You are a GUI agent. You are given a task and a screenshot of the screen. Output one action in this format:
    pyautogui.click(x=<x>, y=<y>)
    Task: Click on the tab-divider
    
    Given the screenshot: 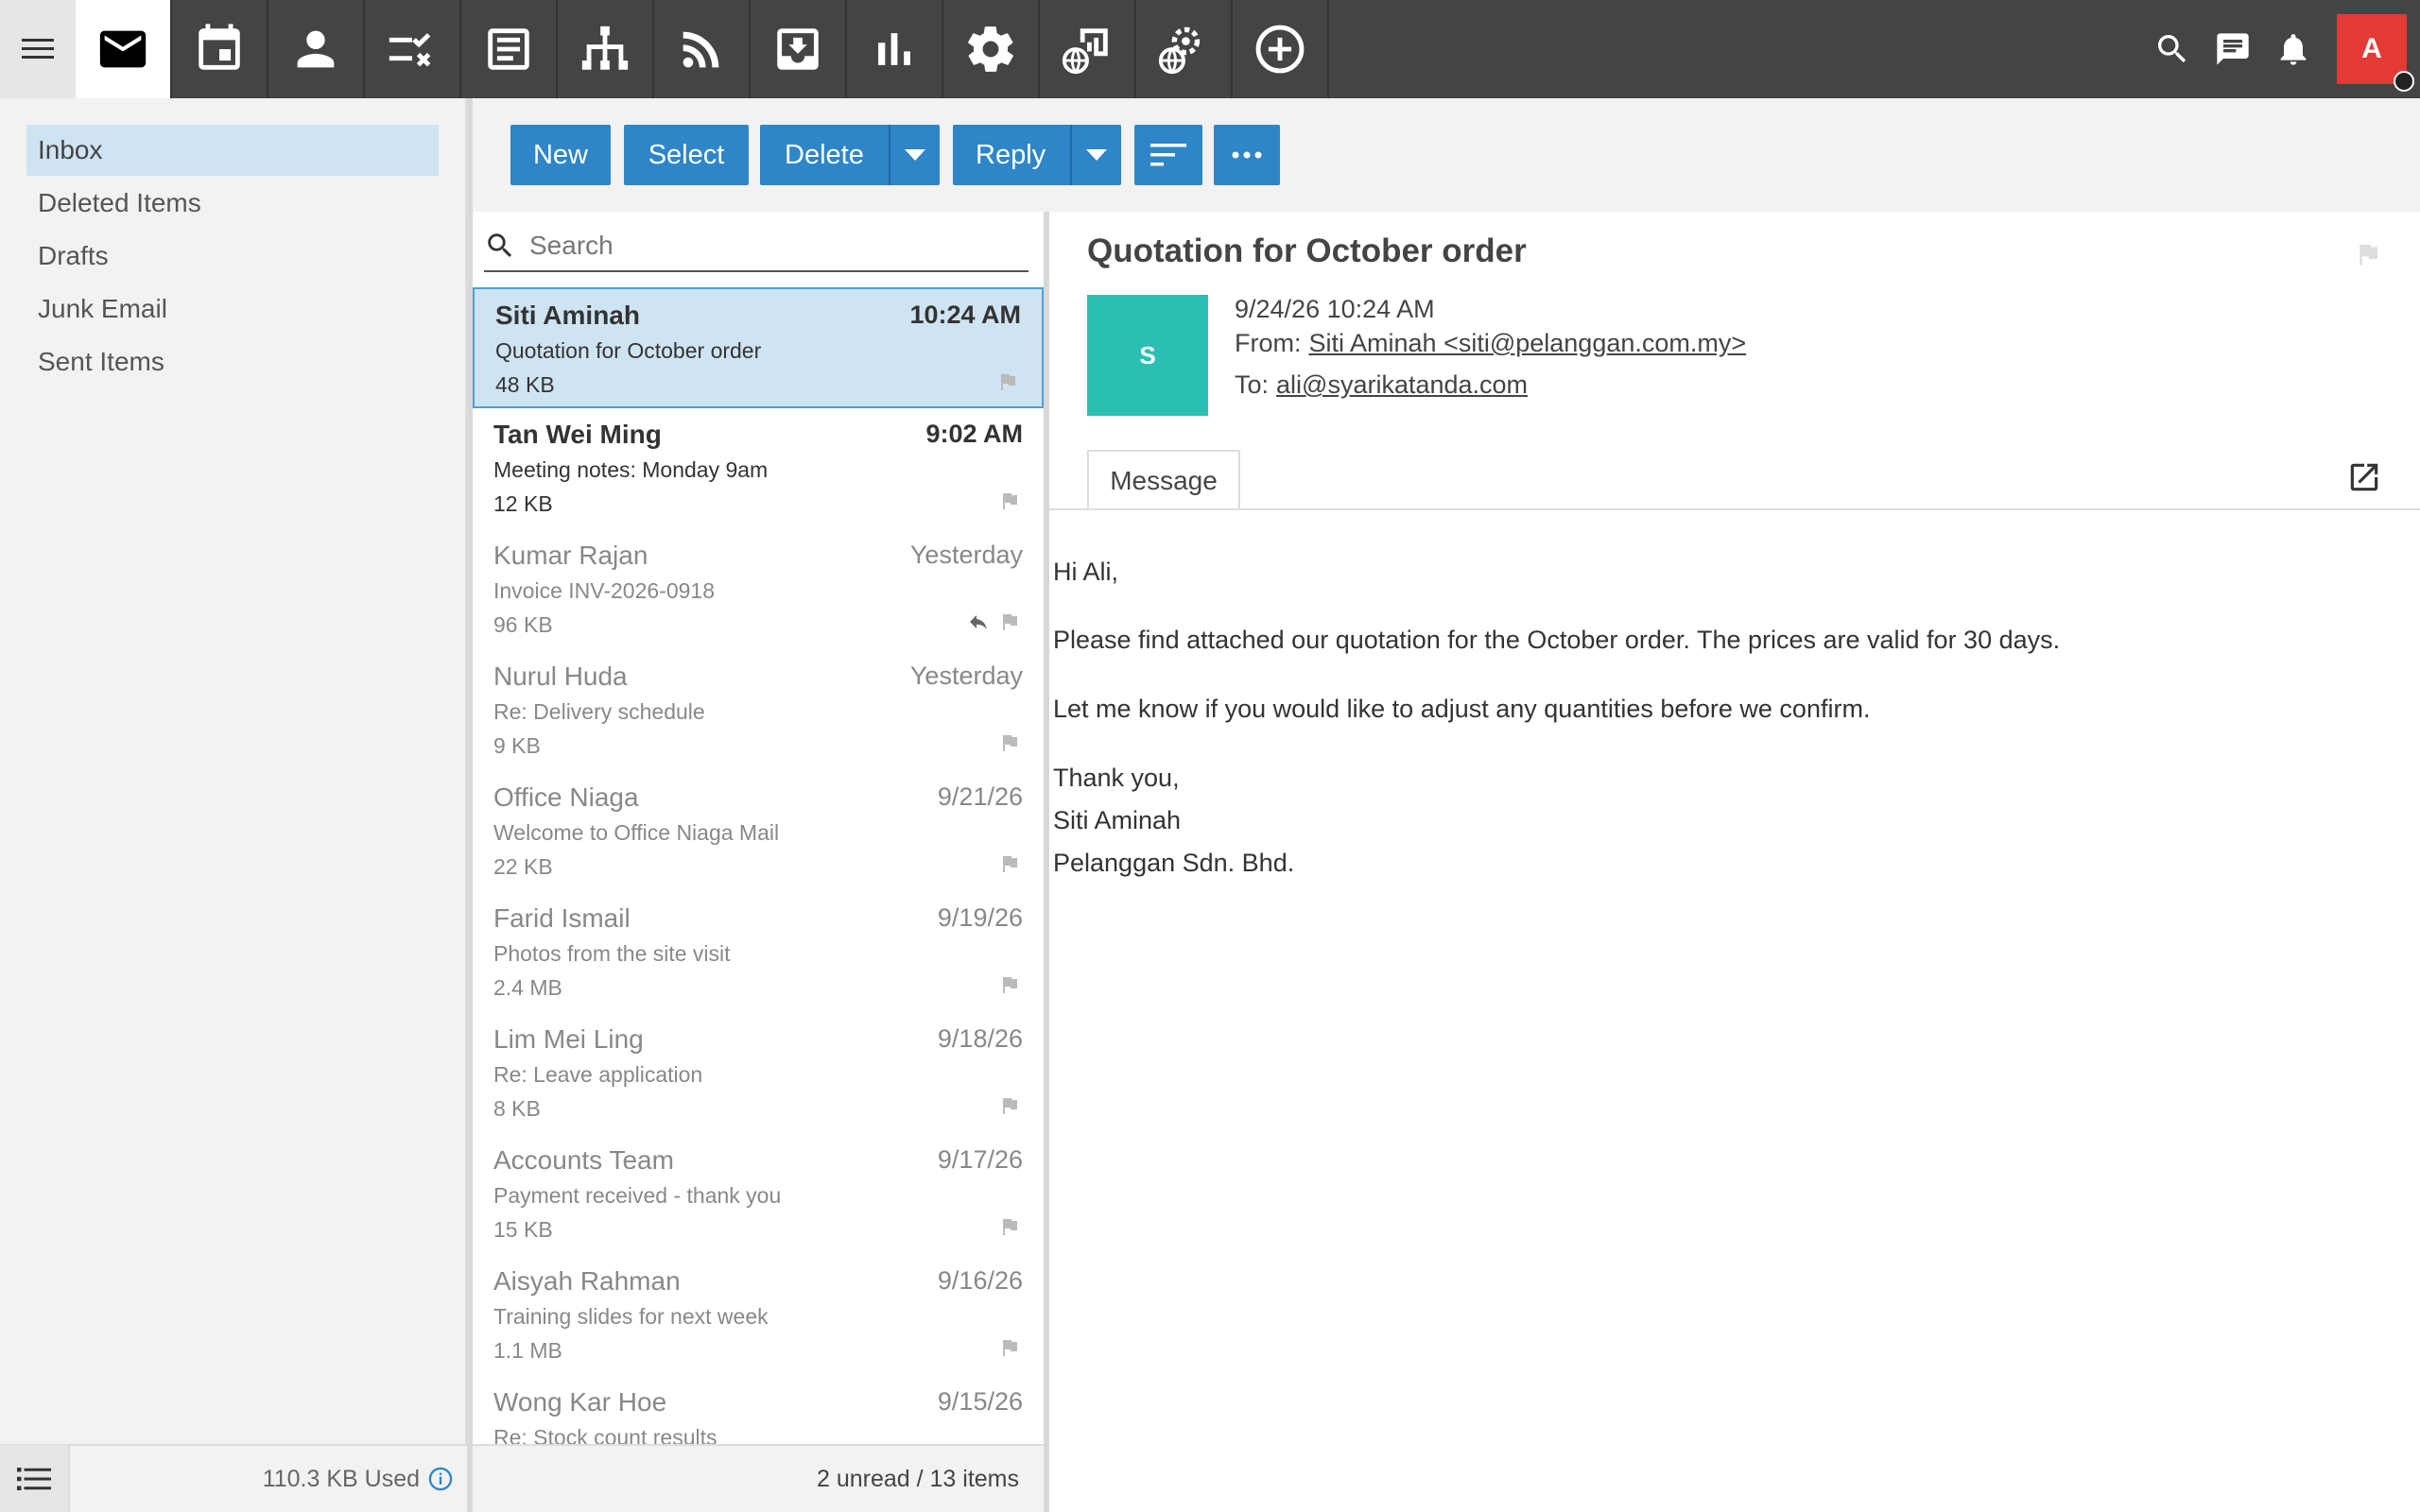 What is the action you would take?
    pyautogui.click(x=1734, y=509)
    